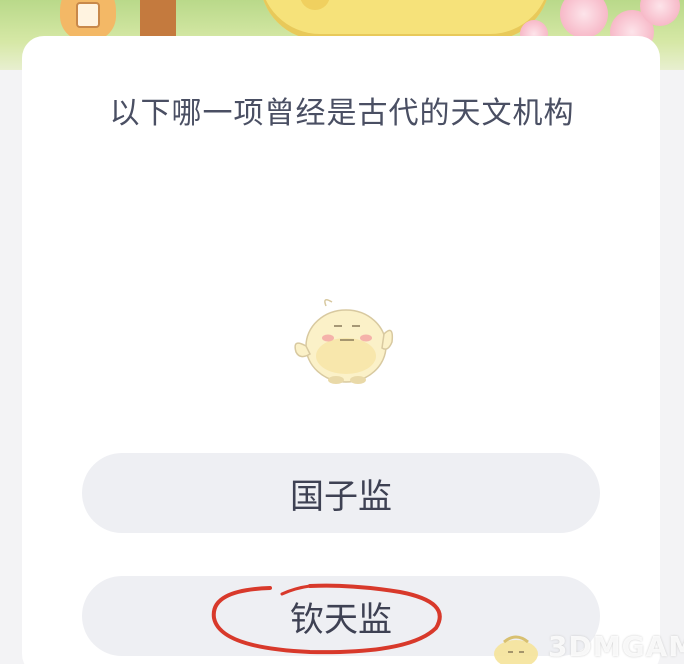  What do you see at coordinates (584, 19) in the screenshot?
I see `blossom-decoration` at bounding box center [584, 19].